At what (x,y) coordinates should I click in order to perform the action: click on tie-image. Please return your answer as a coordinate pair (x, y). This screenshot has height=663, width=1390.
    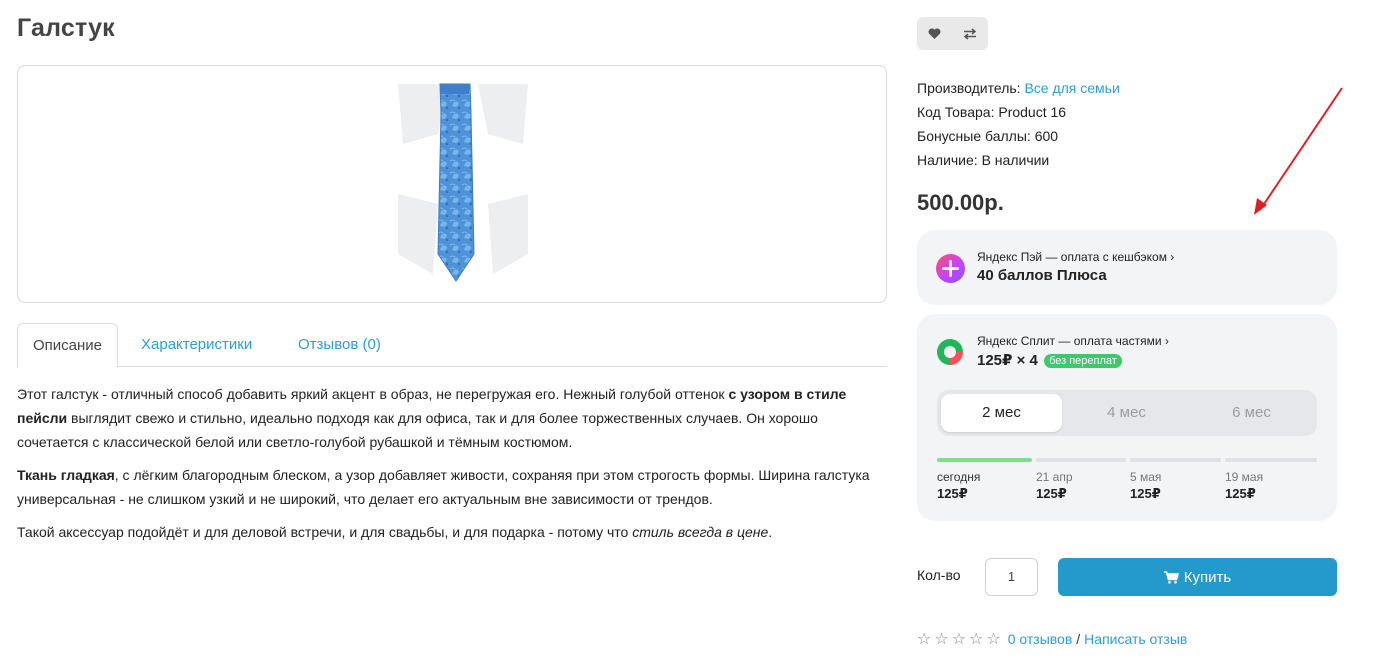
    Looking at the image, I should click on (463, 182).